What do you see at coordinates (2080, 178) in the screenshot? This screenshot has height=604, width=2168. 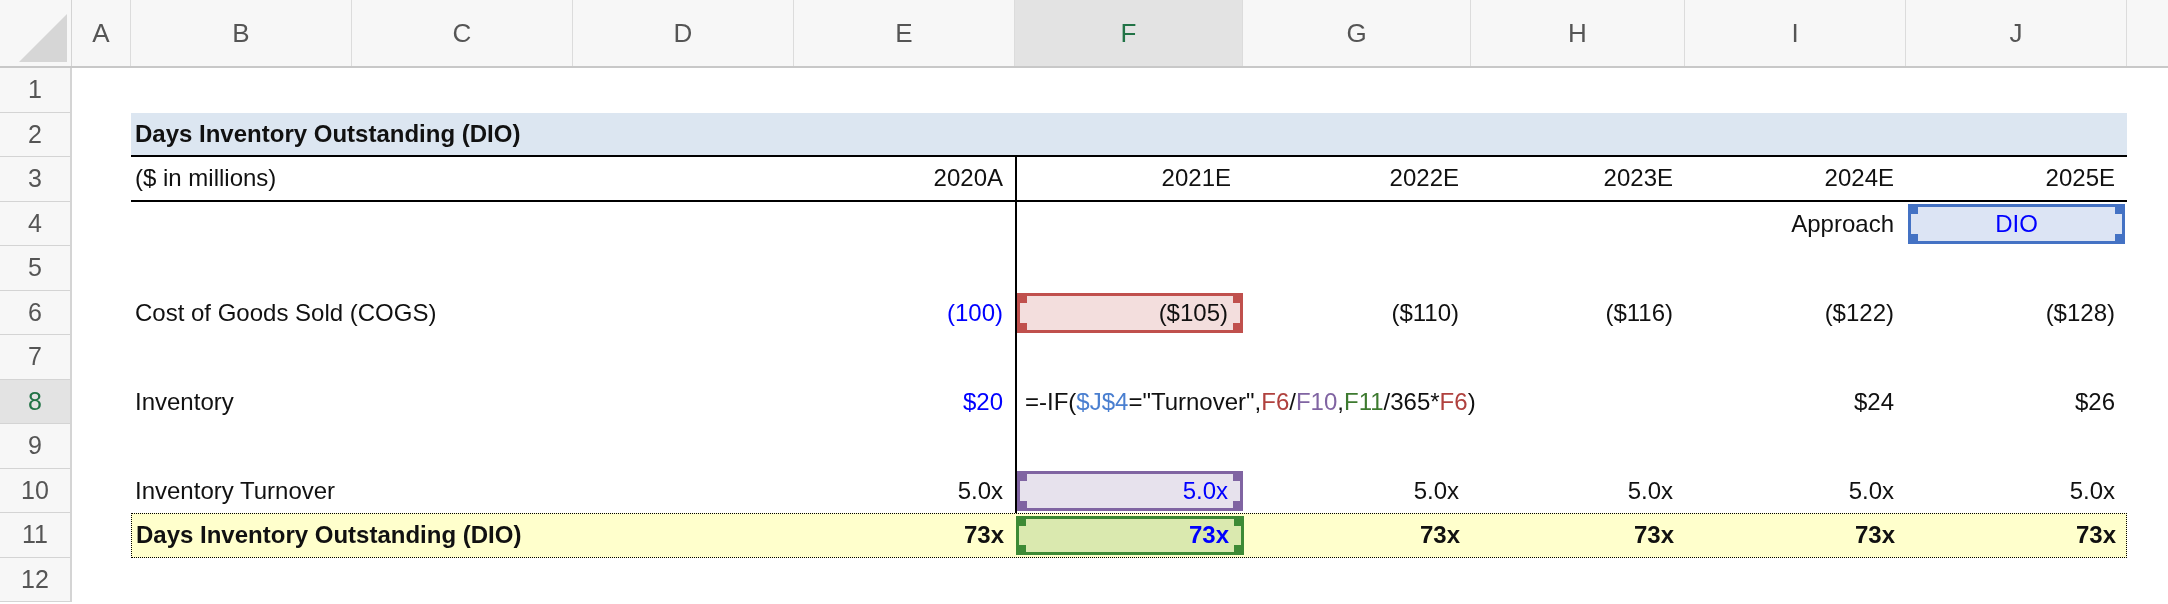 I see `table-cell-text: 2025E` at bounding box center [2080, 178].